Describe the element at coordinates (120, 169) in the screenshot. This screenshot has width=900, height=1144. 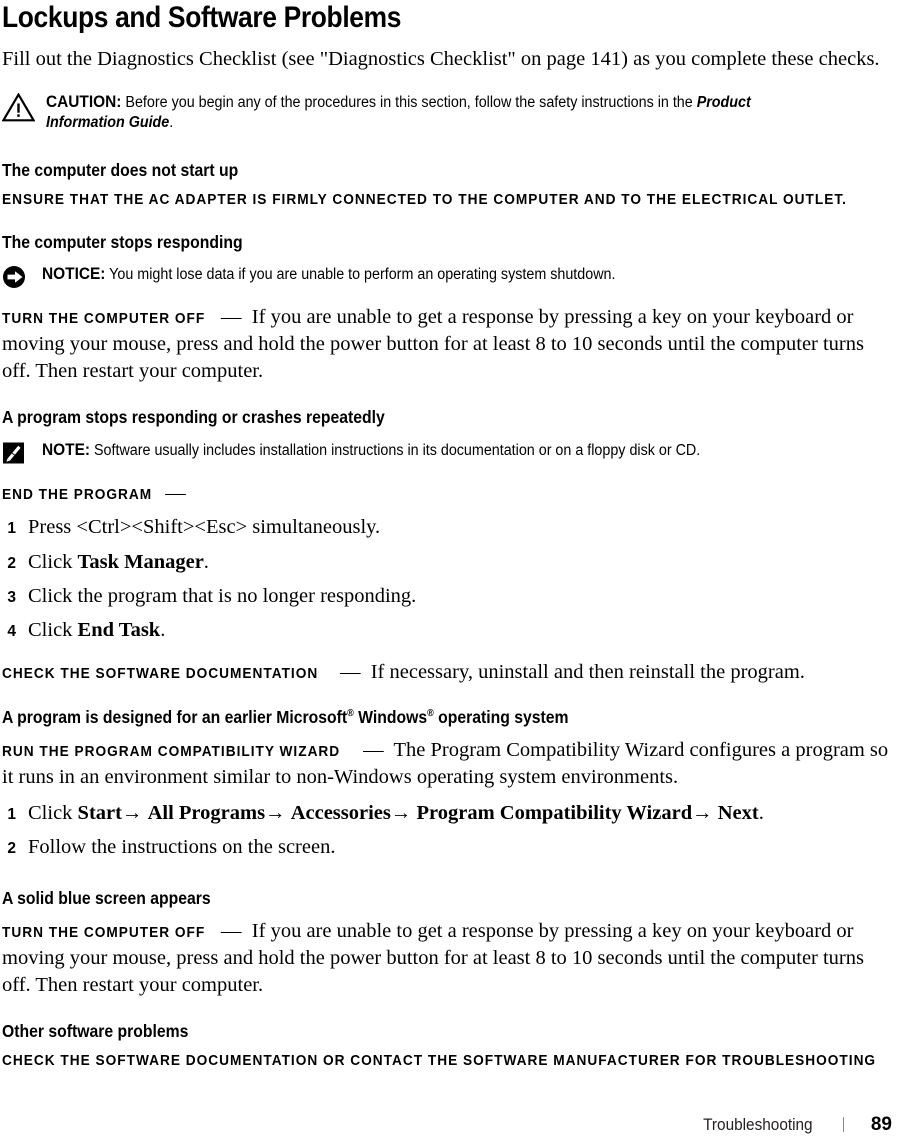
I see `section-heading-not-start: The computer does not start up` at that location.